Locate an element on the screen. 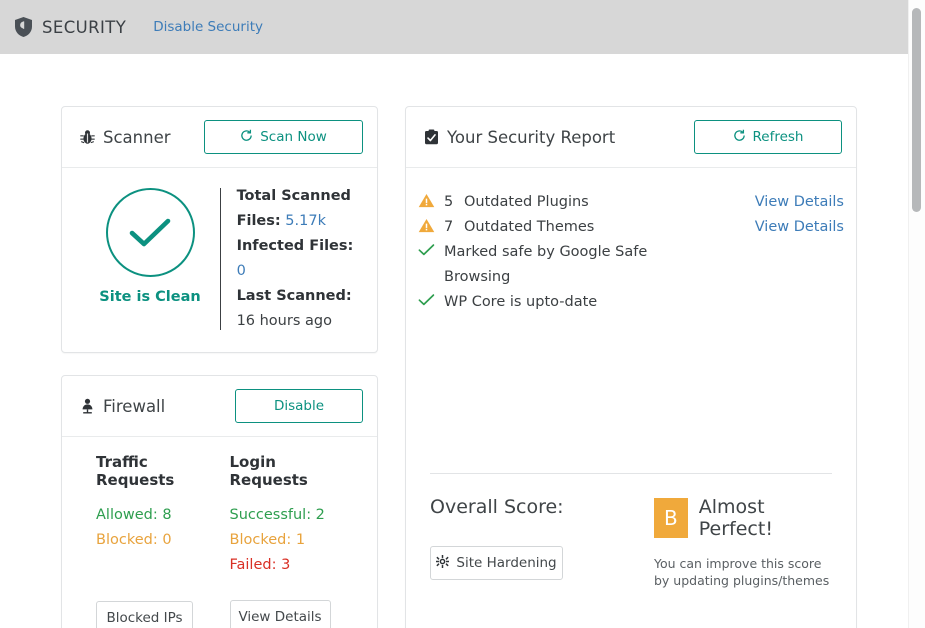  grade-badge: B is located at coordinates (671, 518).